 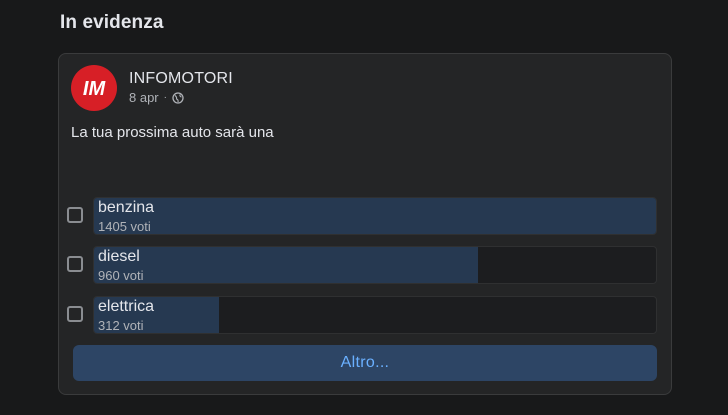 What do you see at coordinates (144, 97) in the screenshot?
I see `post-date: 8 apr` at bounding box center [144, 97].